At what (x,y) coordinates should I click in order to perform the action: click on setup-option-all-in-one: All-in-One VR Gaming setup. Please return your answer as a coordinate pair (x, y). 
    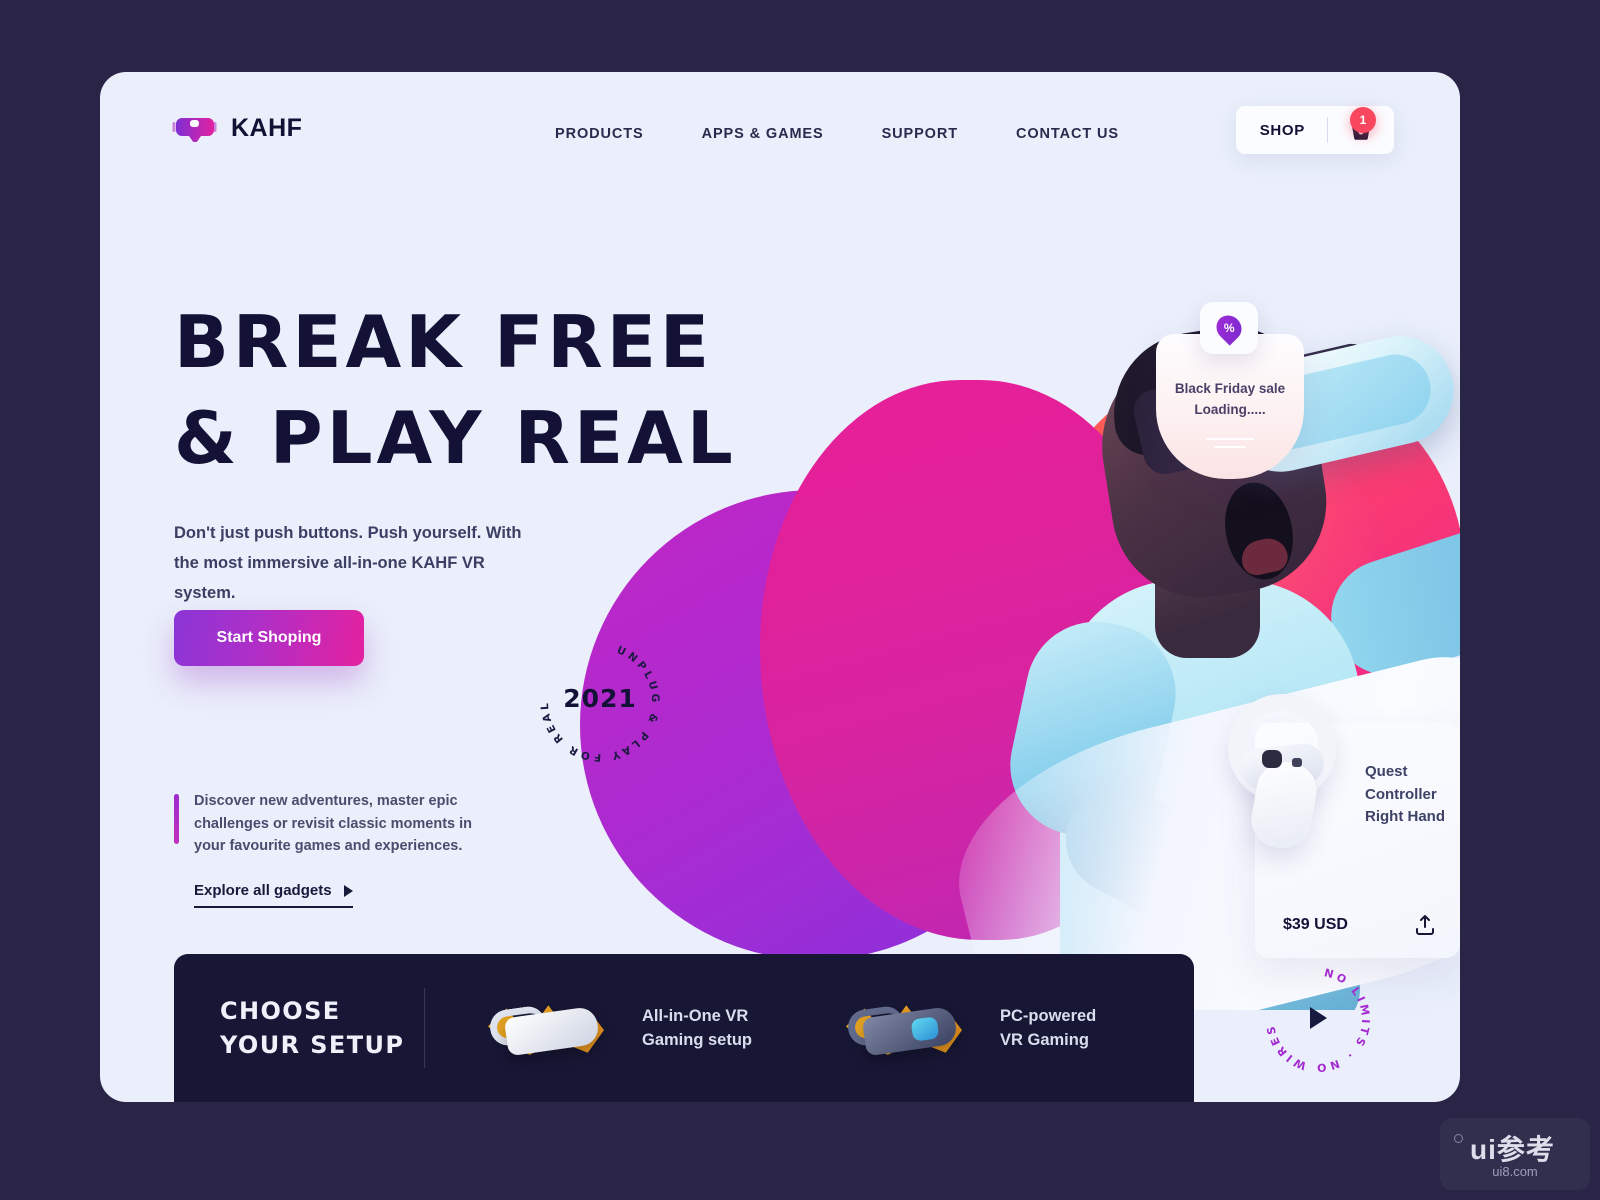
    Looking at the image, I should click on (628, 1028).